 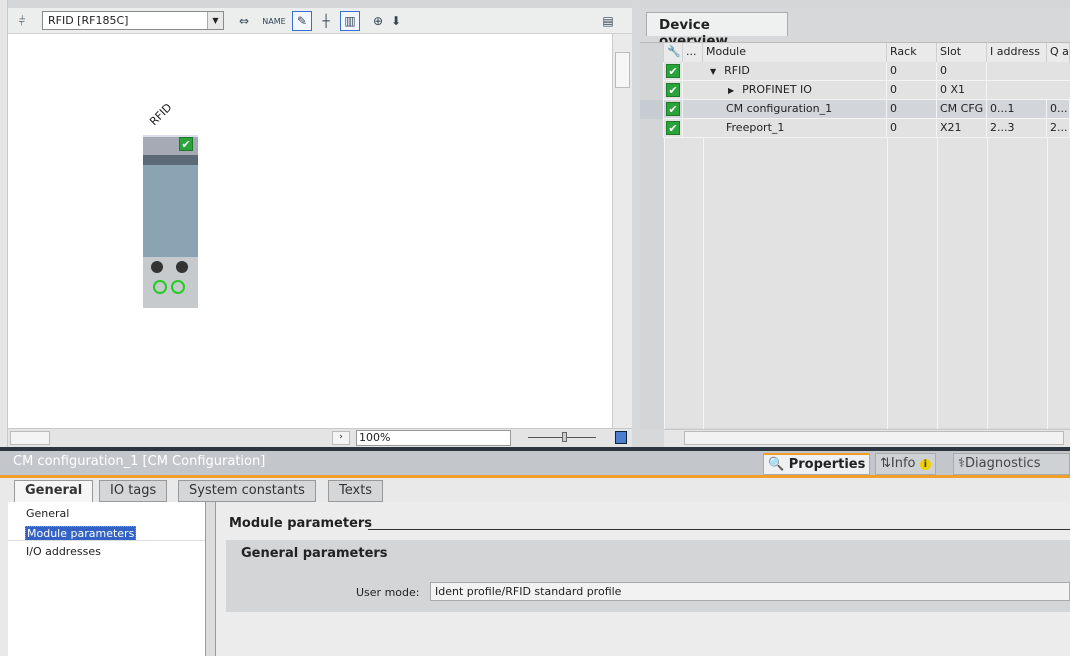 What do you see at coordinates (885, 463) in the screenshot?
I see `info-tab-icon: ⇅` at bounding box center [885, 463].